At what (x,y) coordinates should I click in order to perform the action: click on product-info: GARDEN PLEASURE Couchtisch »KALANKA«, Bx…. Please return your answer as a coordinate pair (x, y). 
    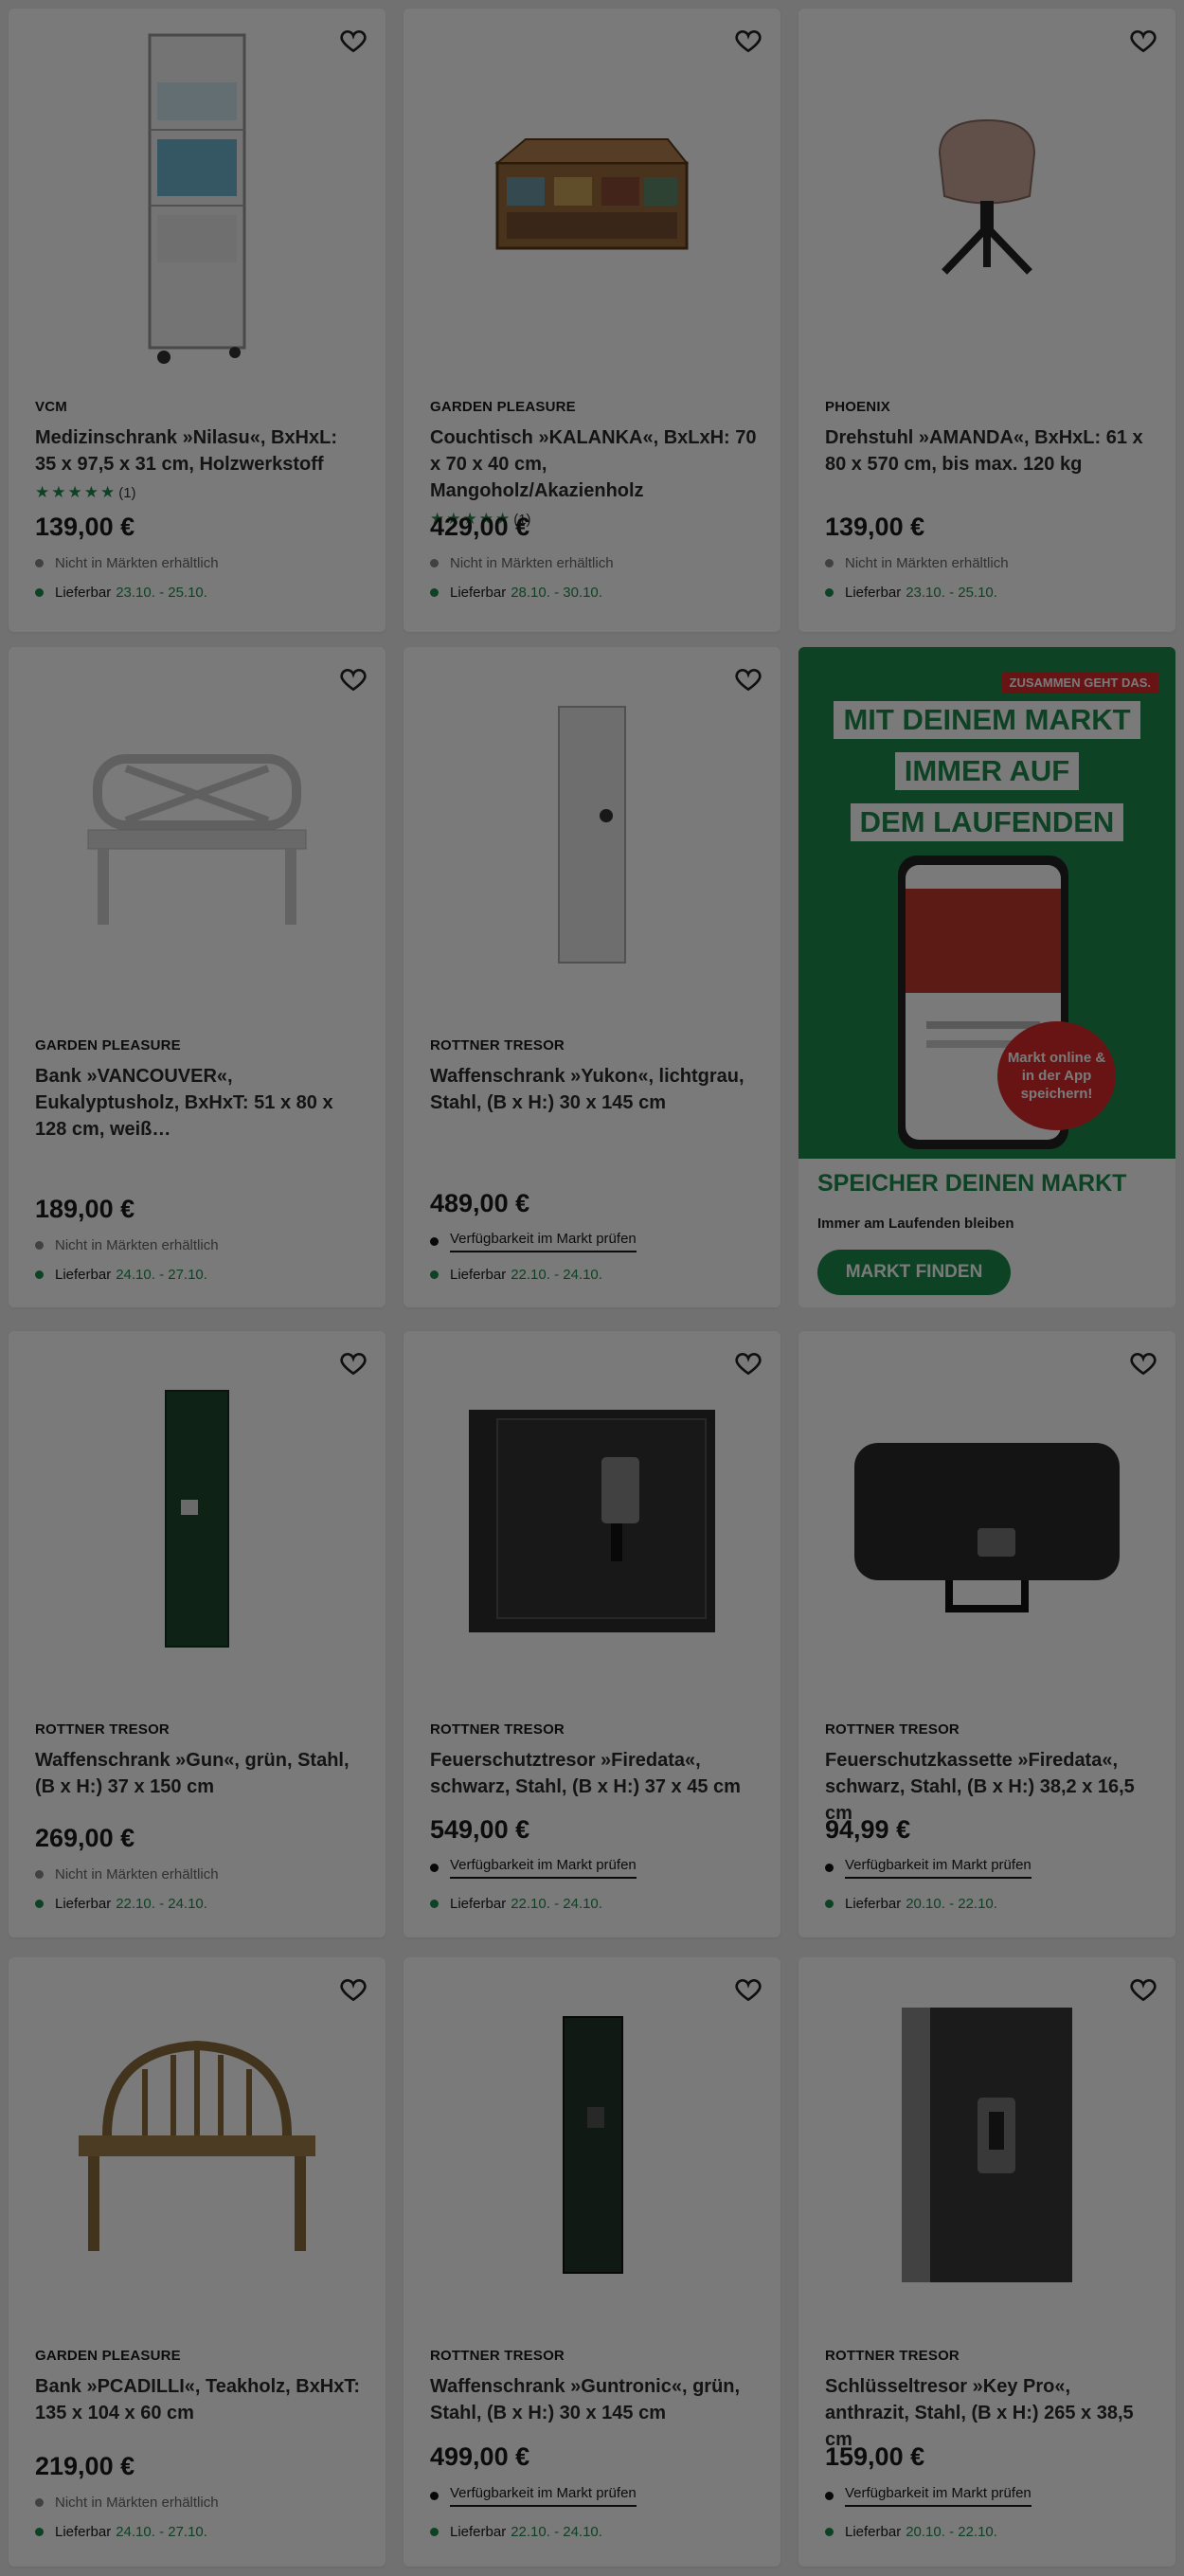
    Looking at the image, I should click on (594, 464).